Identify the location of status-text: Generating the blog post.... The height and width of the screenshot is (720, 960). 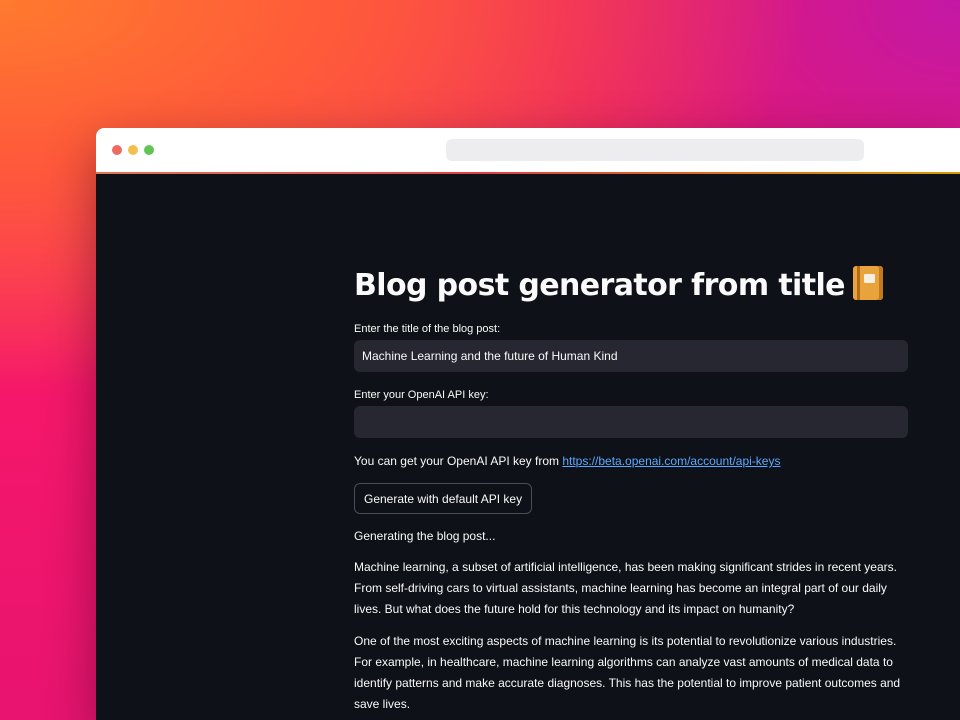
(425, 536).